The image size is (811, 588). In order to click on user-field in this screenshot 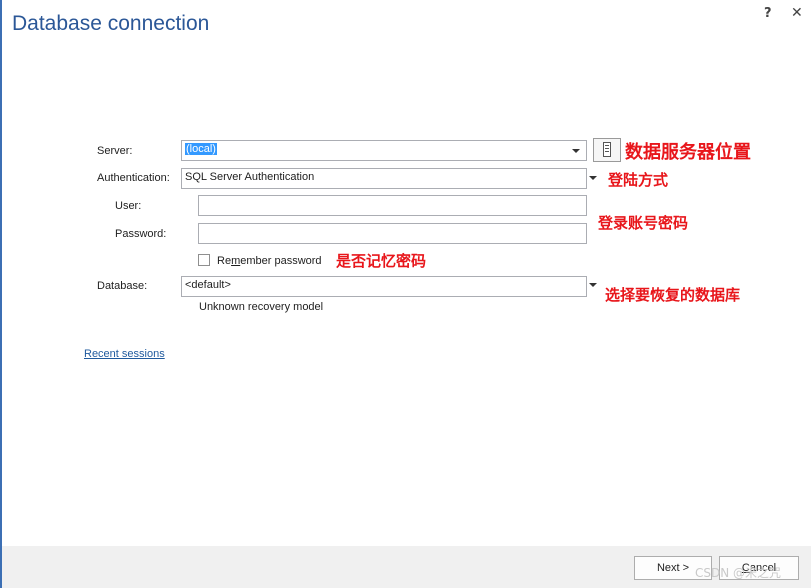, I will do `click(392, 205)`.